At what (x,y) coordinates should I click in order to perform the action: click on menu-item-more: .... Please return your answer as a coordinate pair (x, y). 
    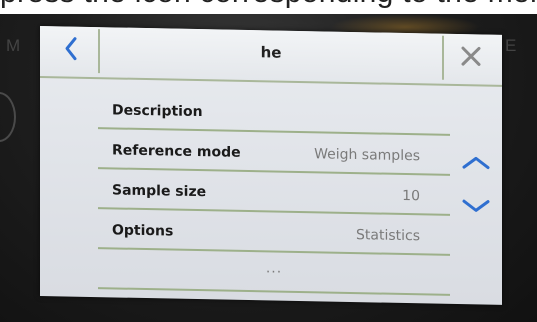
    Looking at the image, I should click on (274, 272).